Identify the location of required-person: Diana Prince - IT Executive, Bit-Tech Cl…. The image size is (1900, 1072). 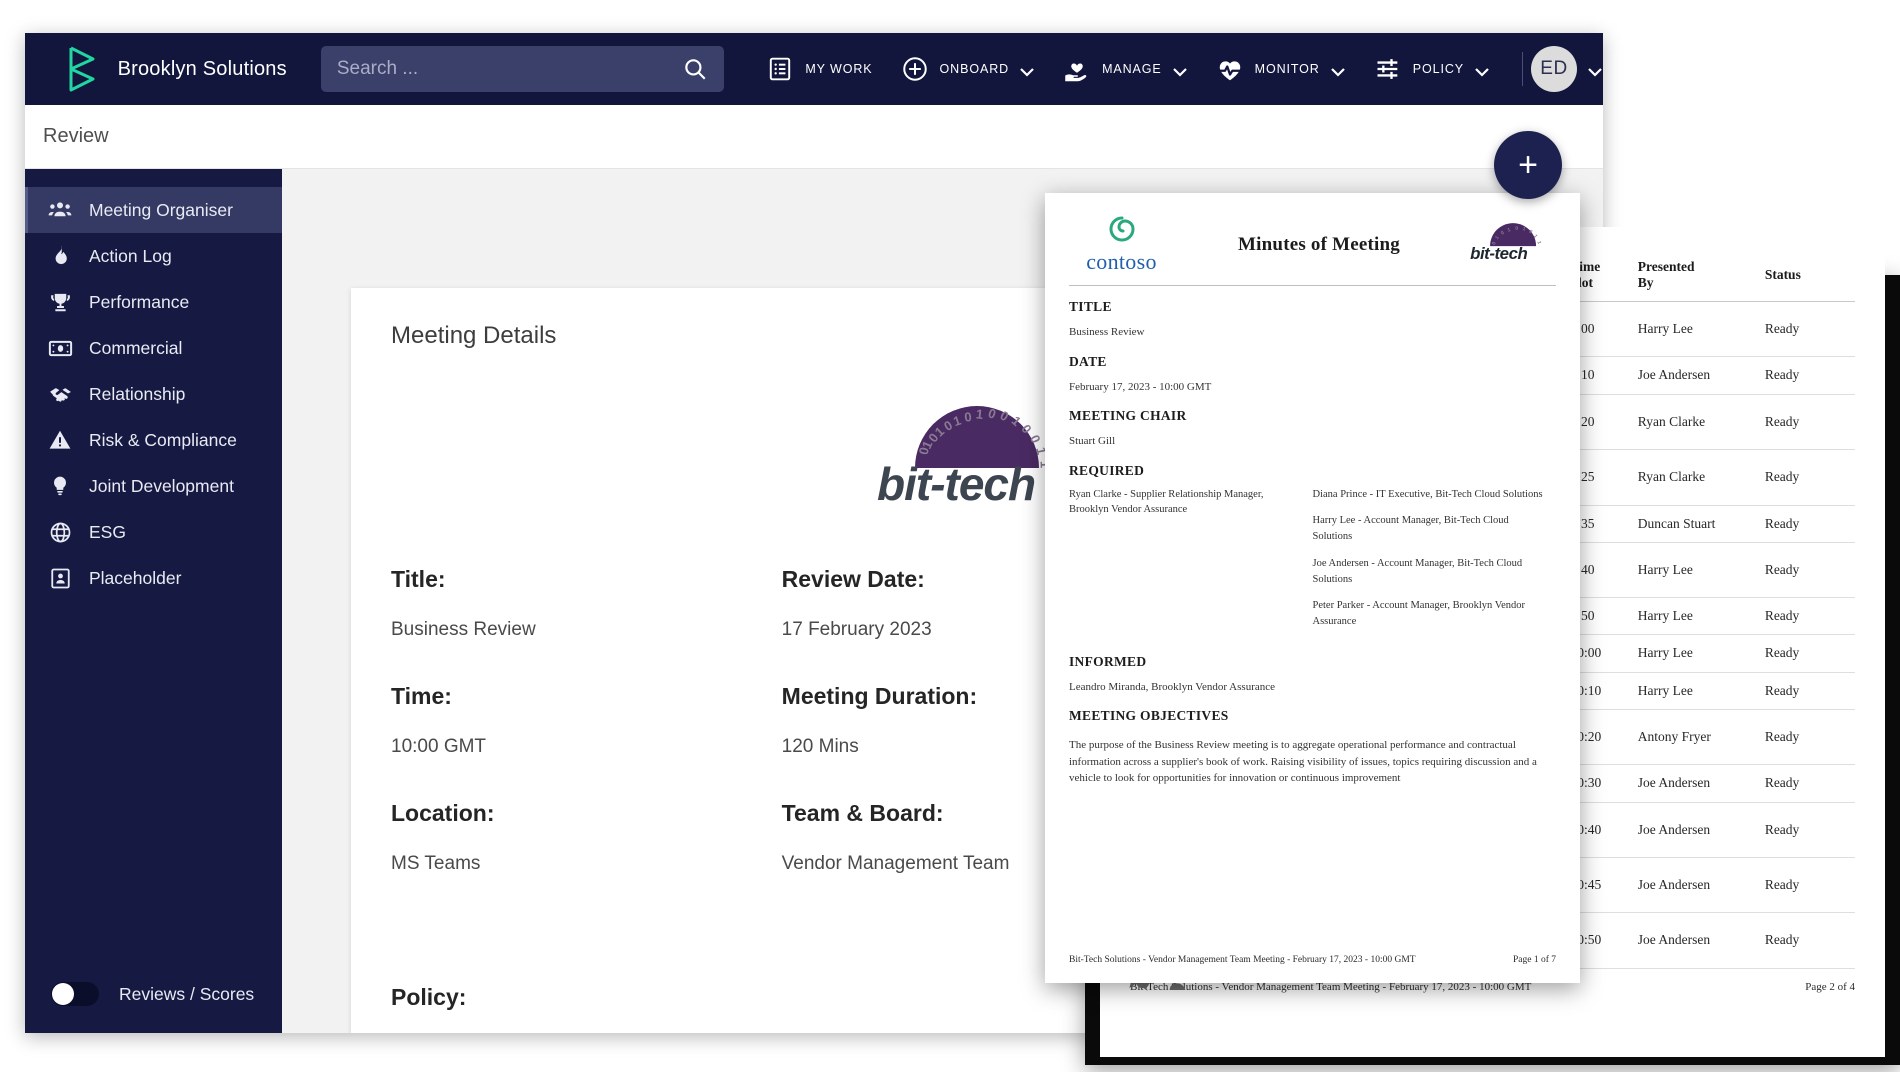
(1427, 494).